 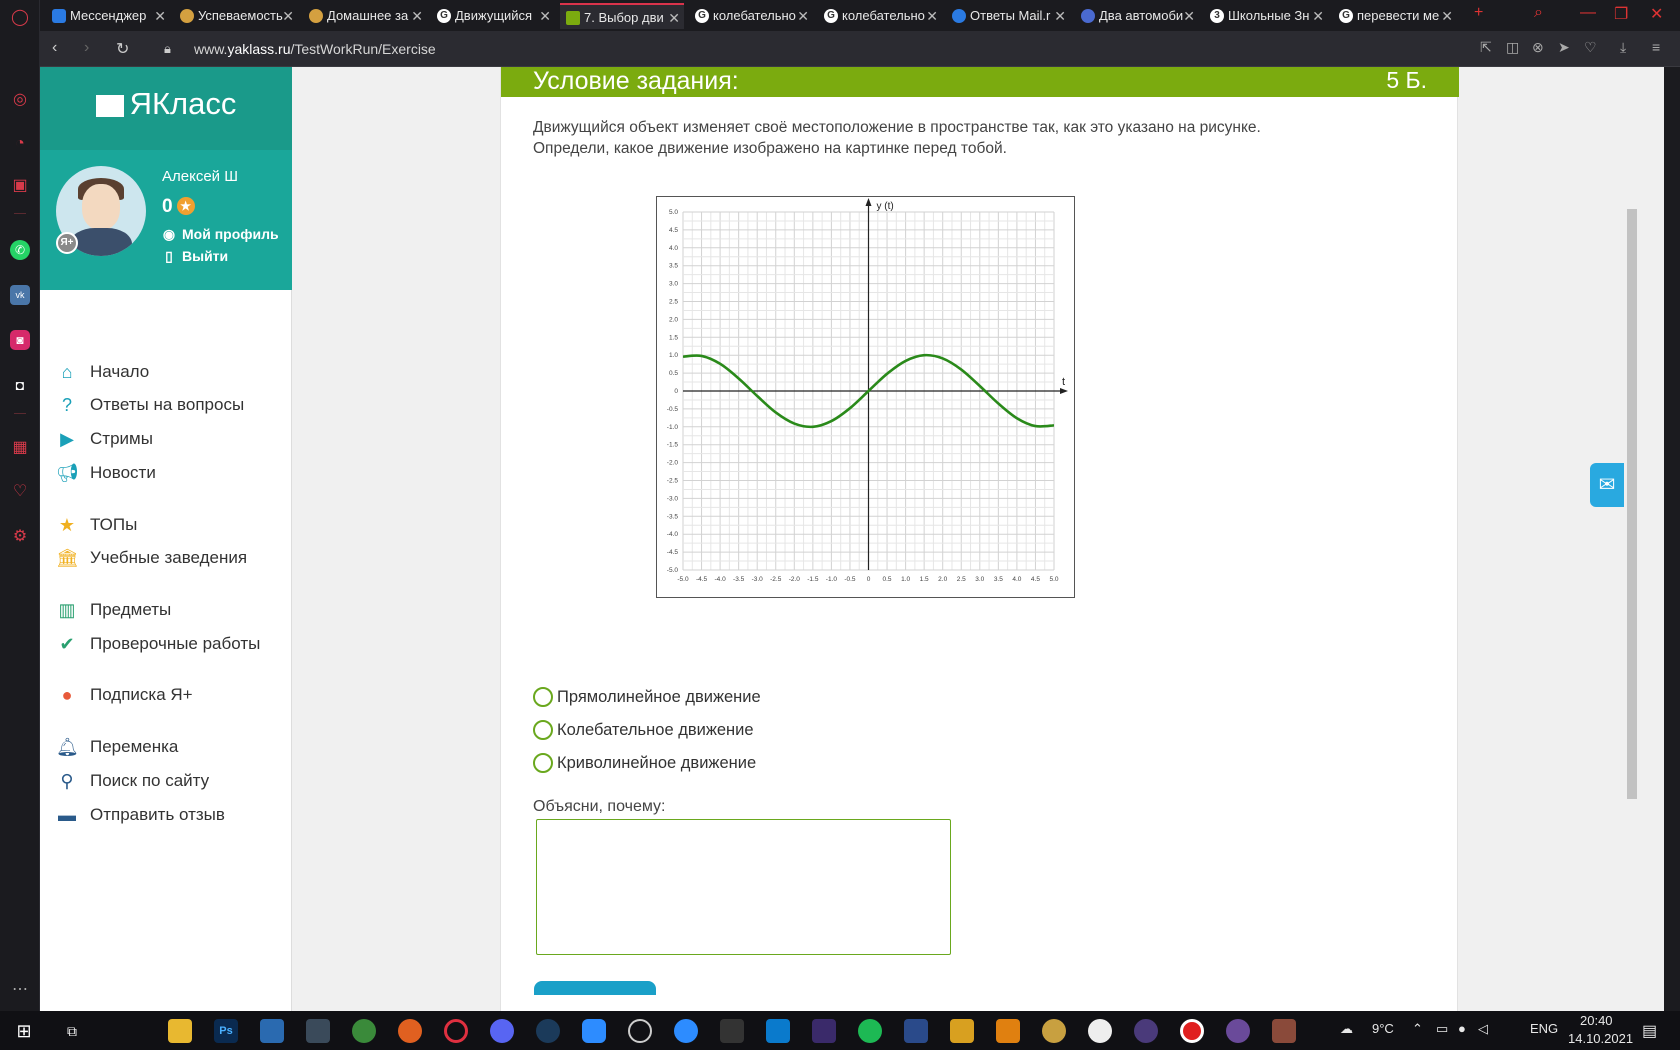 I want to click on menu-item: 📢︎ Новости, so click(x=106, y=473).